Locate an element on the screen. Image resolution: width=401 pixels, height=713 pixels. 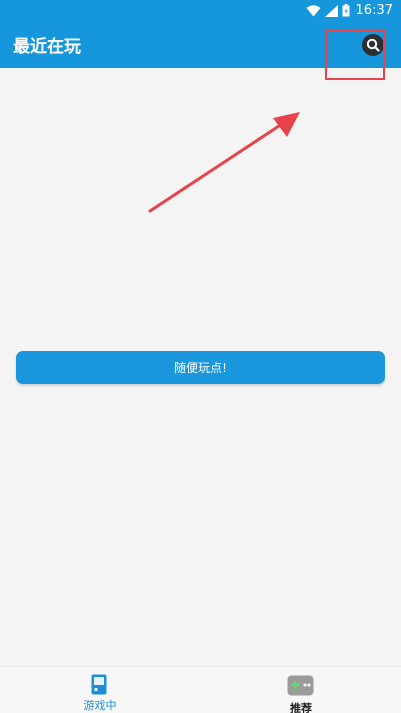
bottom-nav: 游戏中 推荐 is located at coordinates (200, 689).